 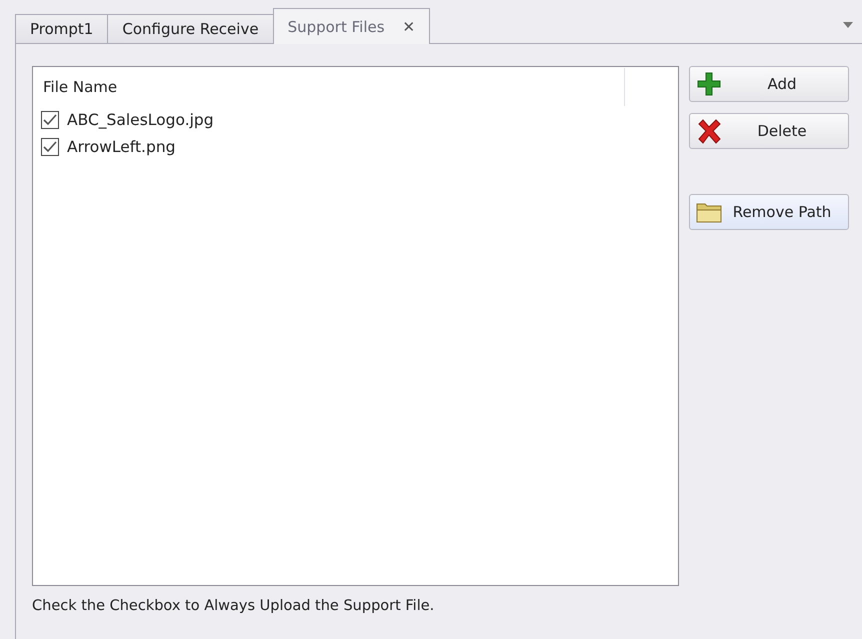 I want to click on file-name: ABC_SalesLogo.jpg, so click(x=140, y=119).